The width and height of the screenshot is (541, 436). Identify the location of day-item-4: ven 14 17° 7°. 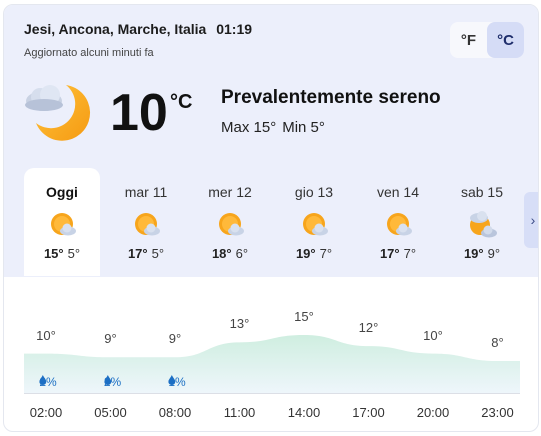
(398, 222).